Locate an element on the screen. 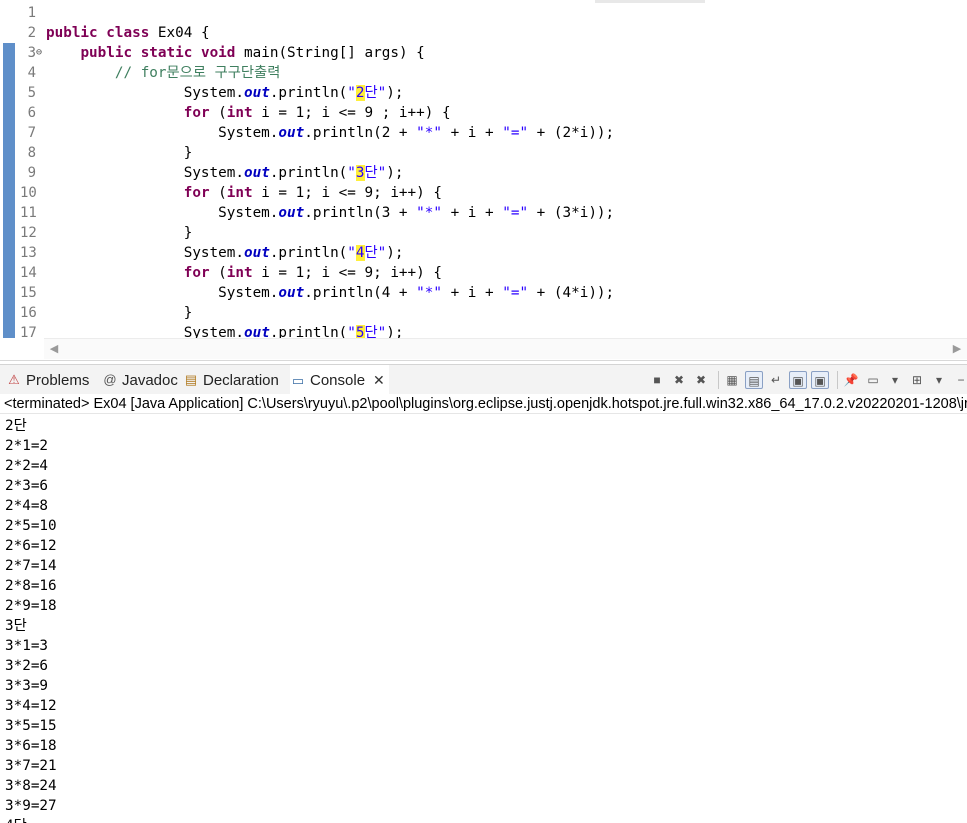  line-number: 11 is located at coordinates (28, 213).